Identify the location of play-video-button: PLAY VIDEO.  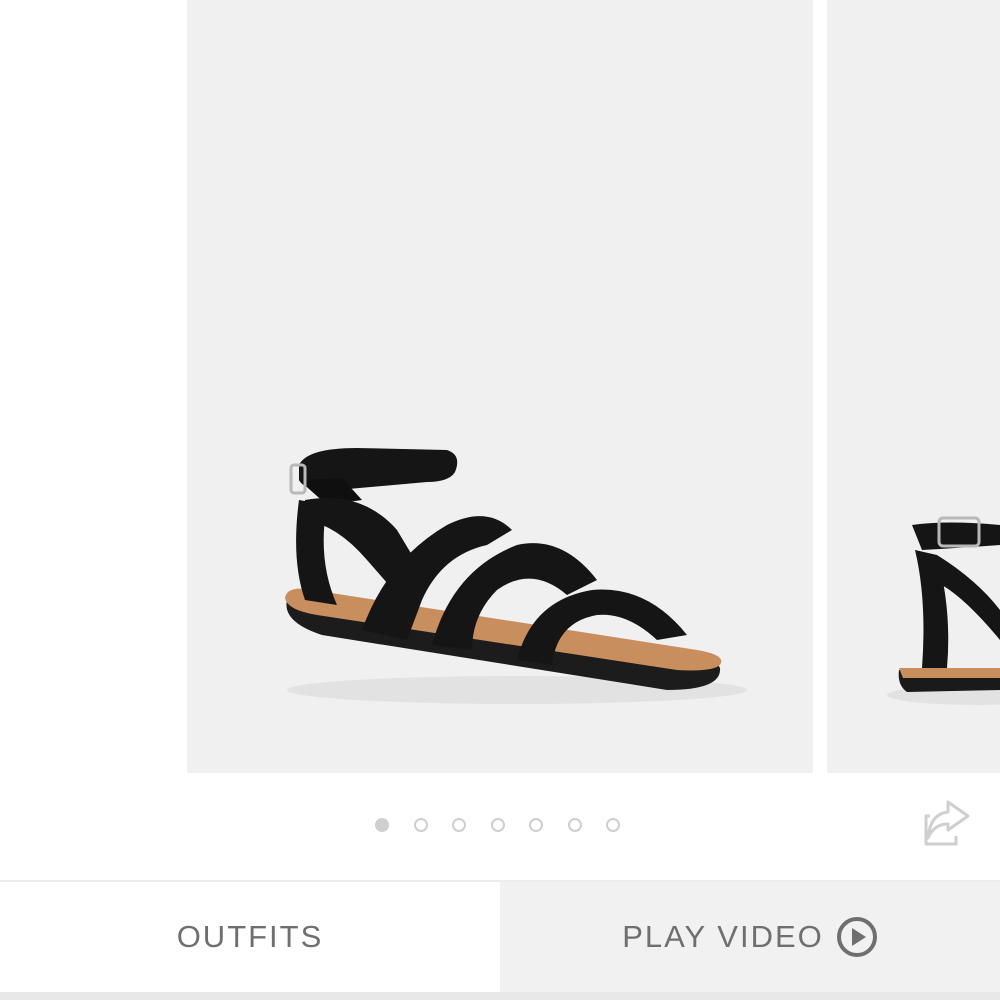
(750, 937).